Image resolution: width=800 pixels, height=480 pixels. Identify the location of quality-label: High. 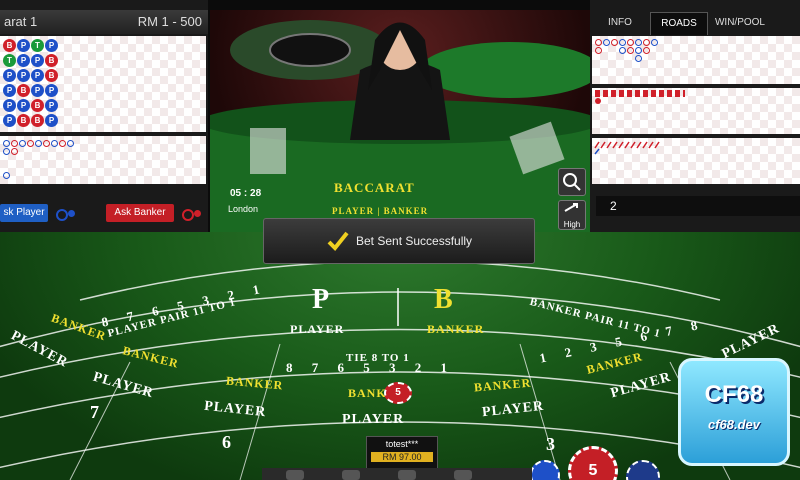
(572, 224).